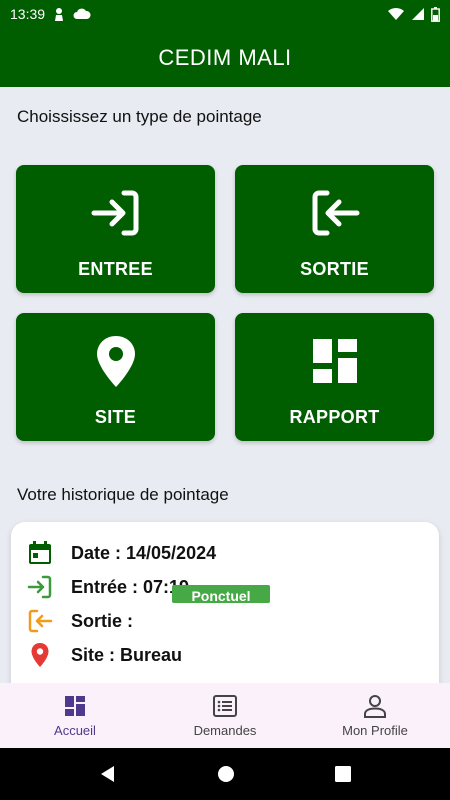 This screenshot has height=800, width=450. I want to click on site-label: SITE, so click(115, 417).